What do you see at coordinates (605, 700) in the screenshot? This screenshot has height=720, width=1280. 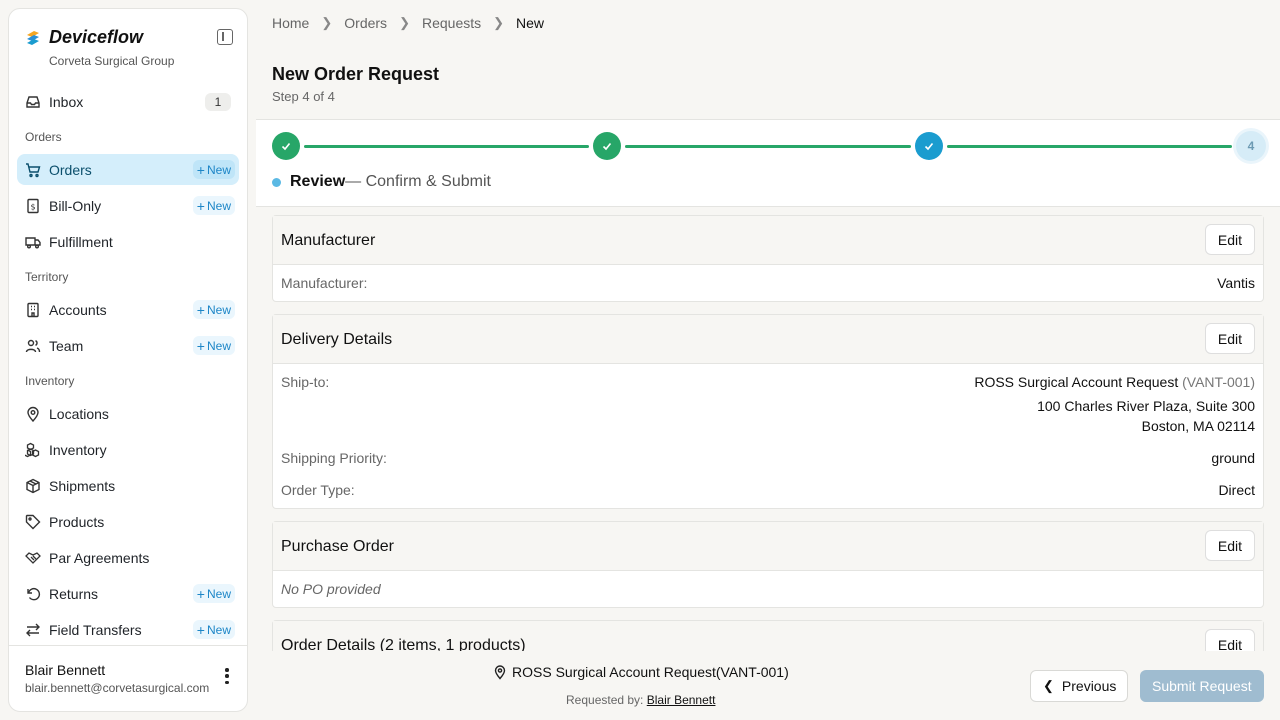 I see `requested-by-label: Requested by:` at bounding box center [605, 700].